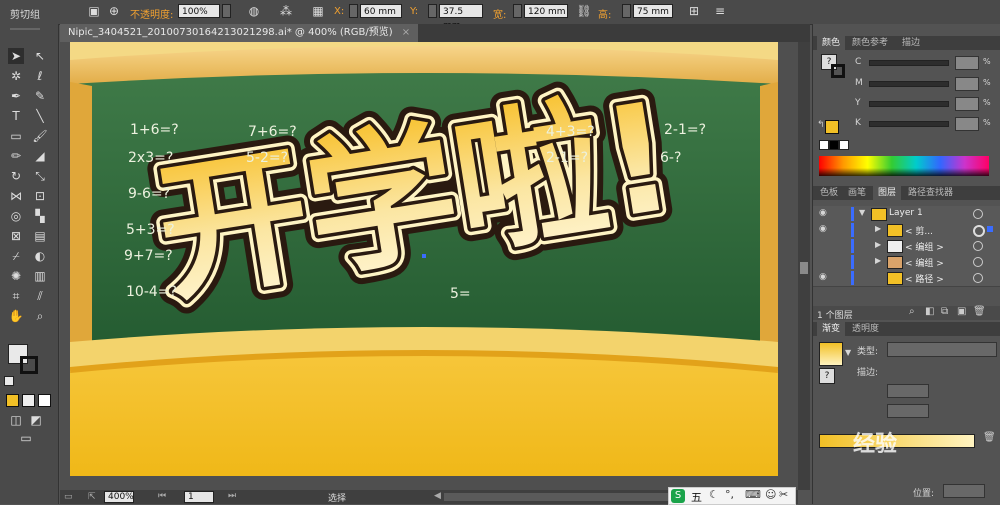  I want to click on white-color-icon, so click(844, 145).